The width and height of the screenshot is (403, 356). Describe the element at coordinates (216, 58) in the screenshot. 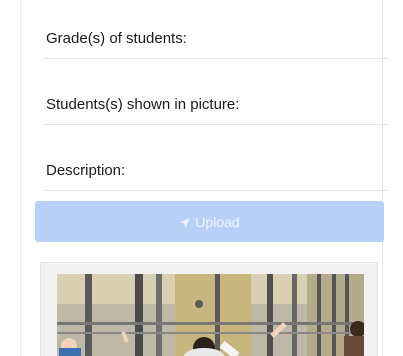

I see `grade-field-underline` at that location.